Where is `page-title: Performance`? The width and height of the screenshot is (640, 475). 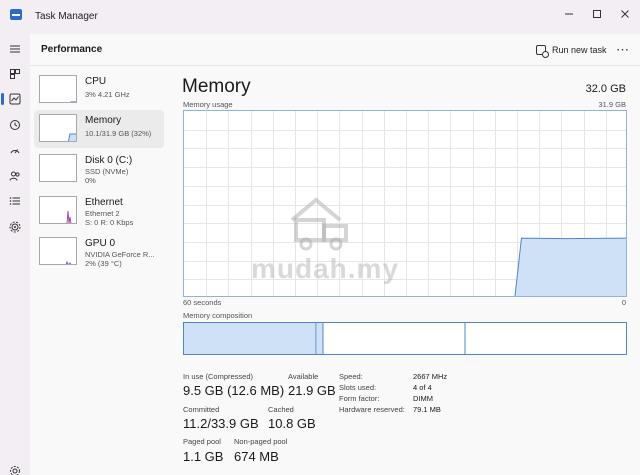
page-title: Performance is located at coordinates (72, 49).